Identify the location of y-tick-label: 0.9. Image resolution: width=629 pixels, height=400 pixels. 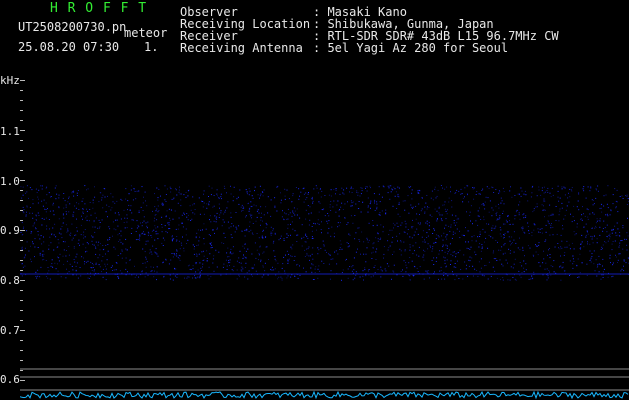
(10, 230).